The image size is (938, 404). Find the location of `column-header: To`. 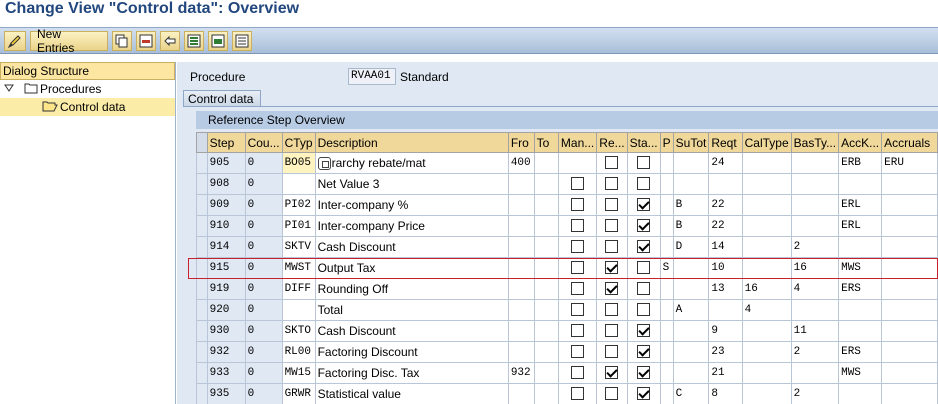

column-header: To is located at coordinates (546, 142).